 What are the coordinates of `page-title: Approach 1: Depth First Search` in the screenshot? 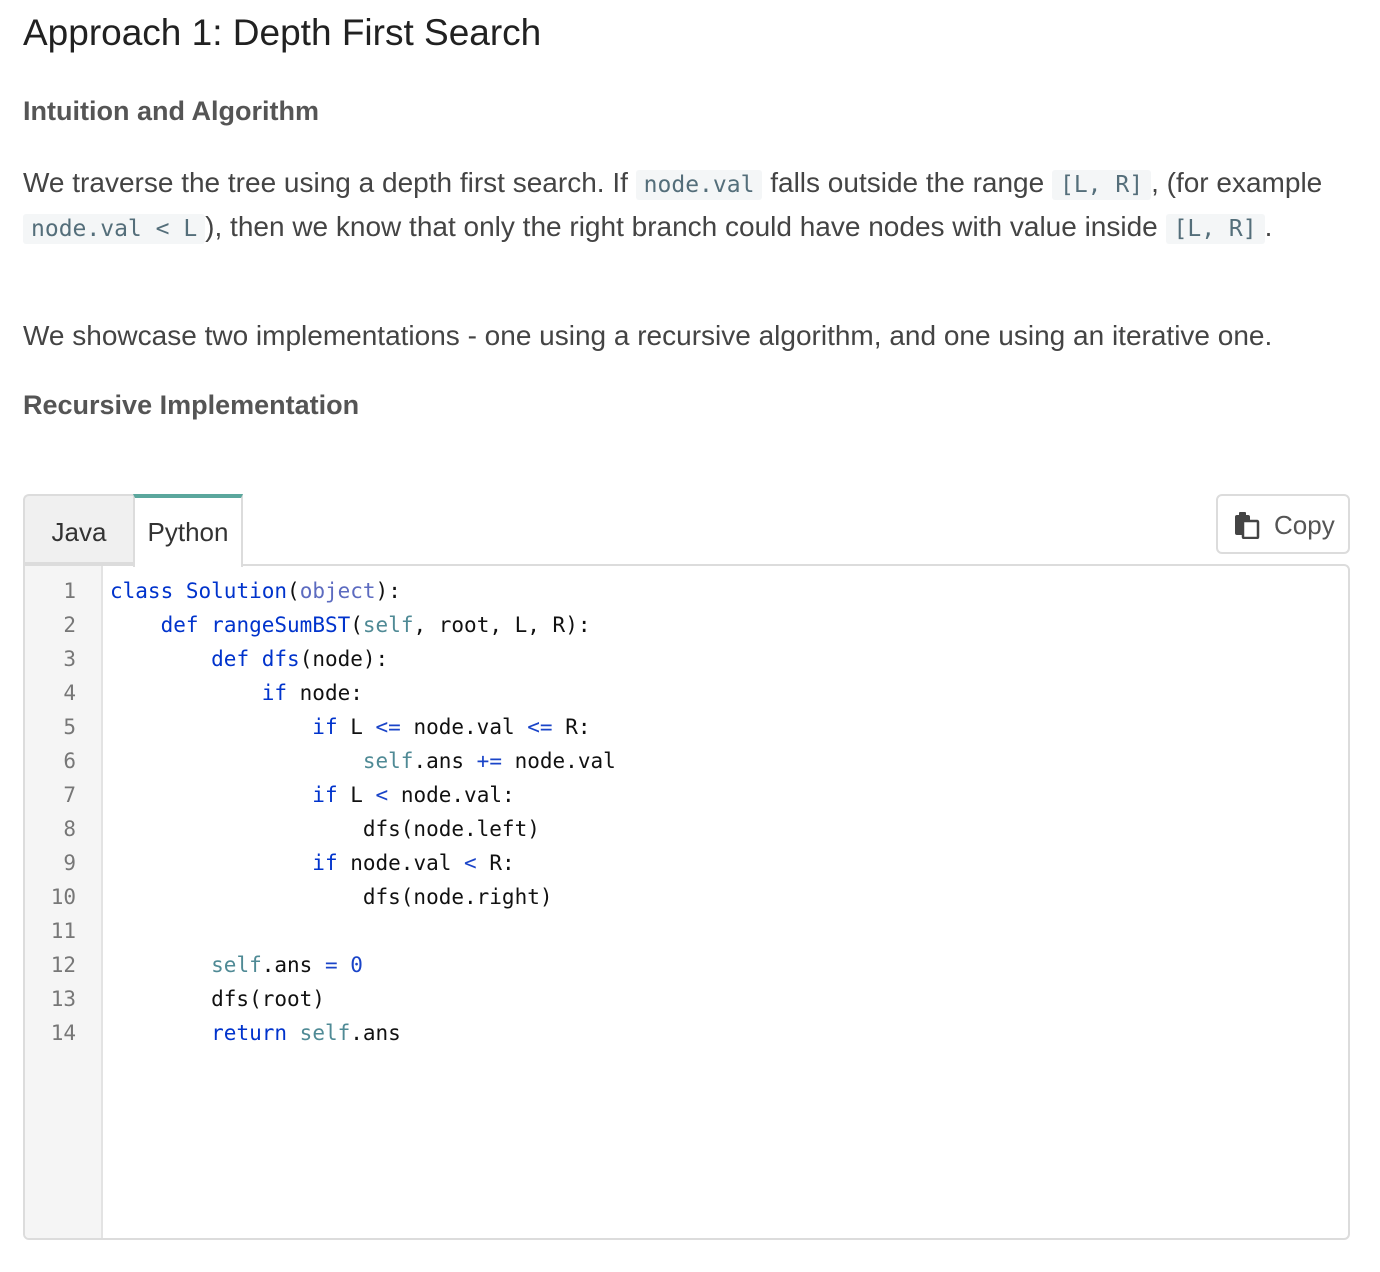 It's located at (282, 32).